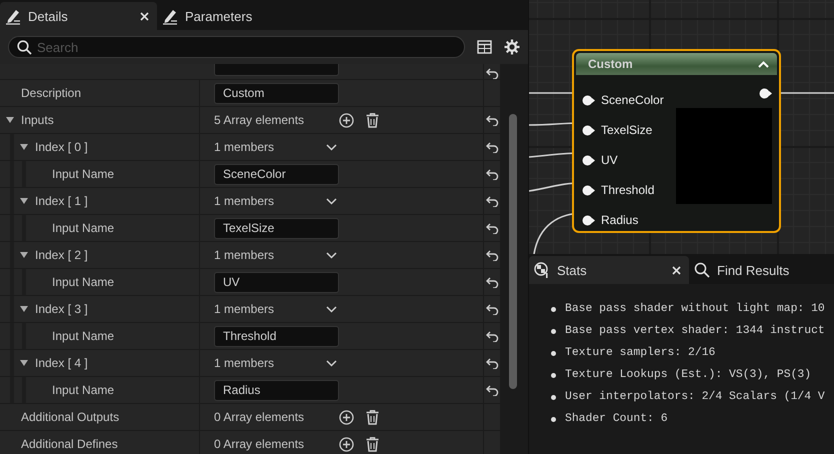 The width and height of the screenshot is (834, 454). Describe the element at coordinates (640, 353) in the screenshot. I see `stat-line: Texture samplers: 2/16` at that location.